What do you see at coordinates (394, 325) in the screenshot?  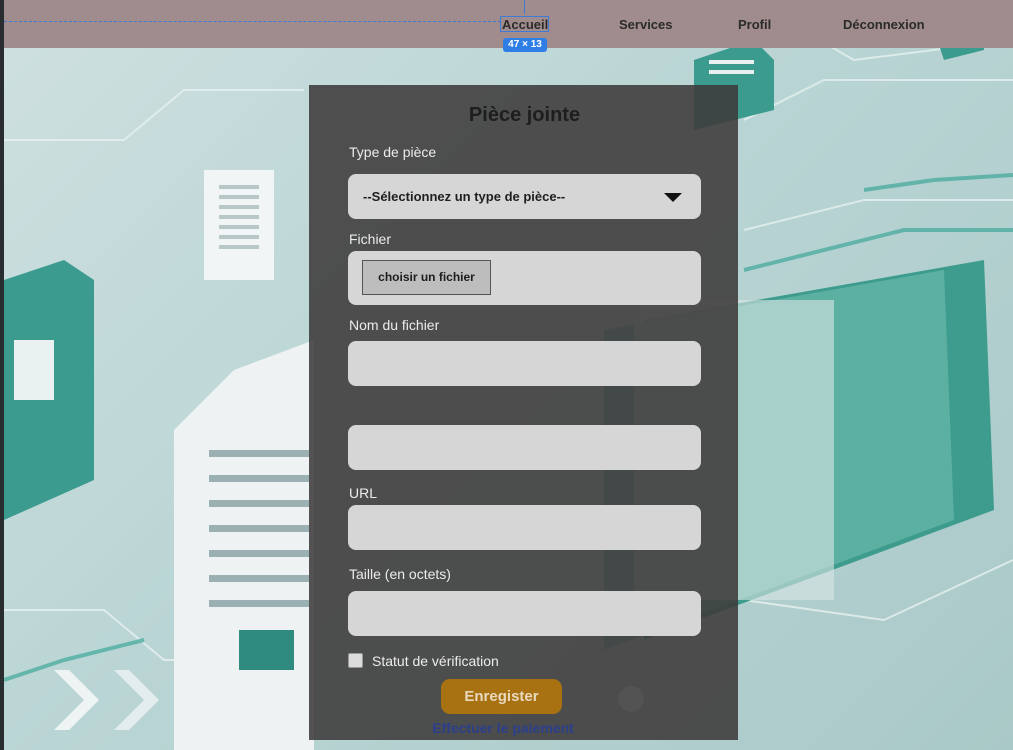 I see `filename-label: Nom du fichier` at bounding box center [394, 325].